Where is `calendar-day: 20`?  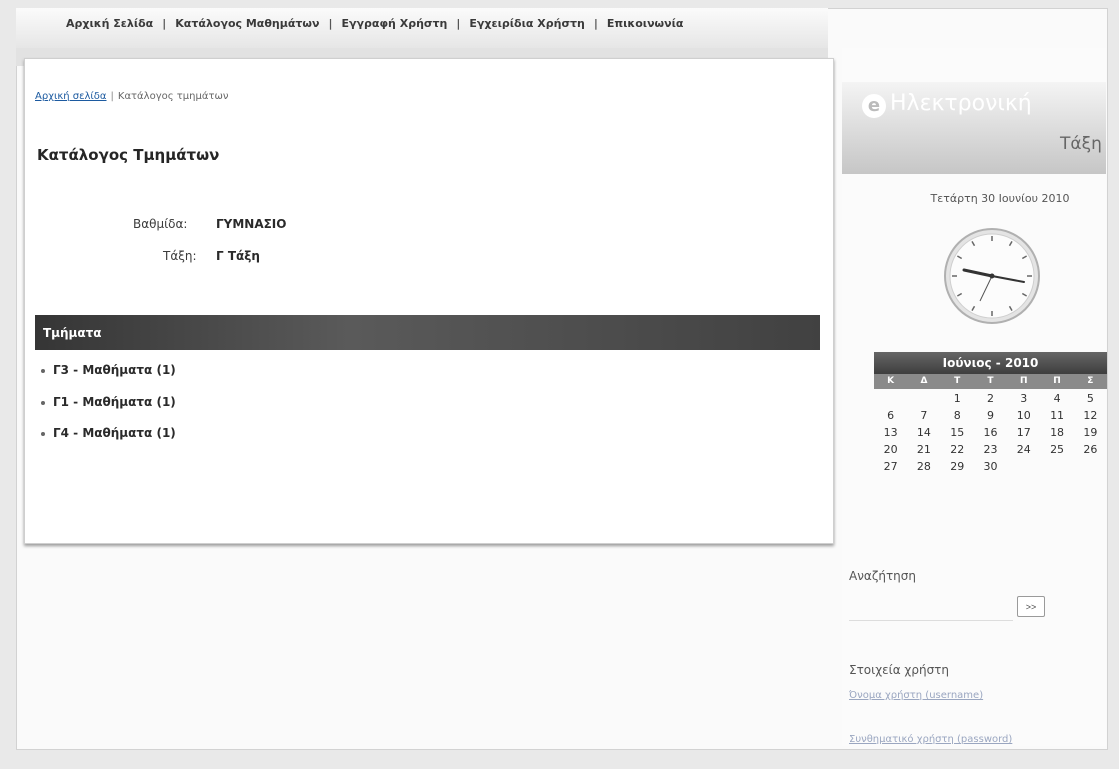 calendar-day: 20 is located at coordinates (890, 450).